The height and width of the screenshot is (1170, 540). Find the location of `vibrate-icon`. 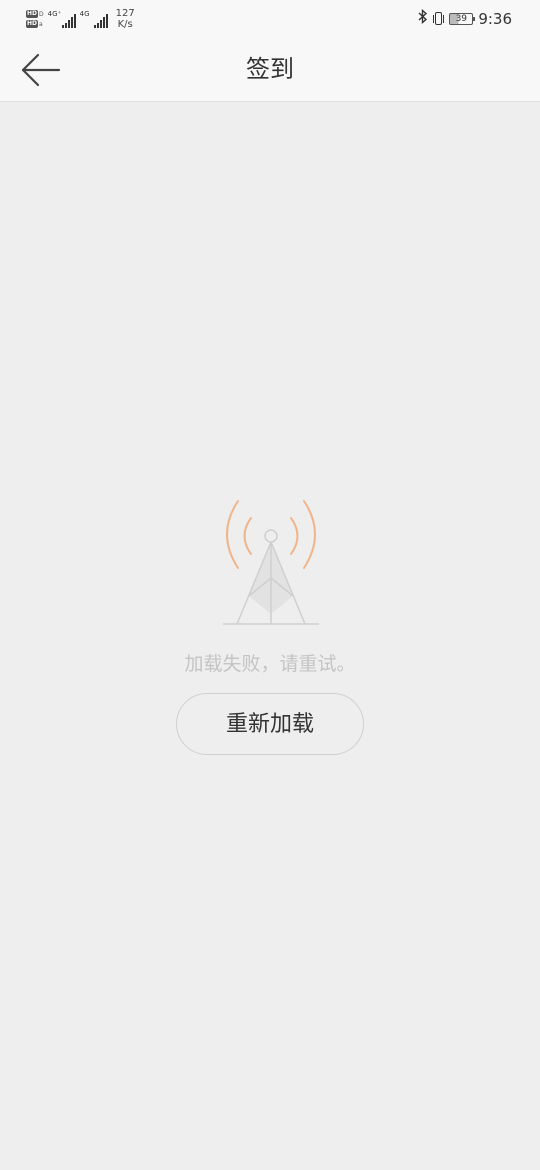

vibrate-icon is located at coordinates (439, 18).